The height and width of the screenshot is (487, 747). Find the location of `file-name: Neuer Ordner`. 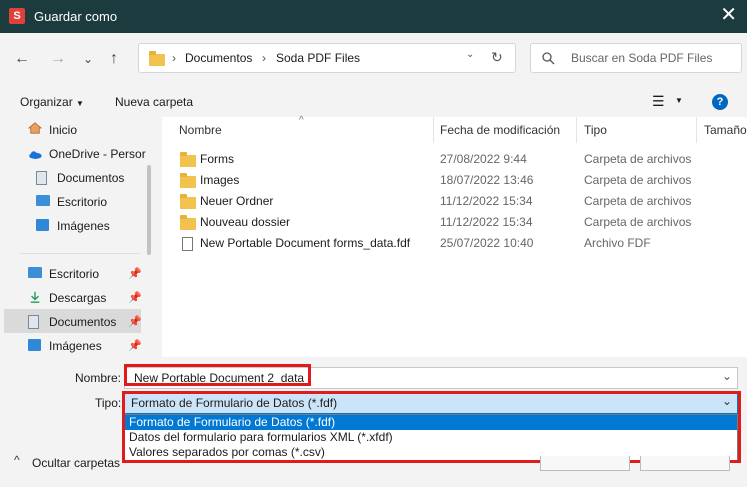

file-name: Neuer Ordner is located at coordinates (237, 201).